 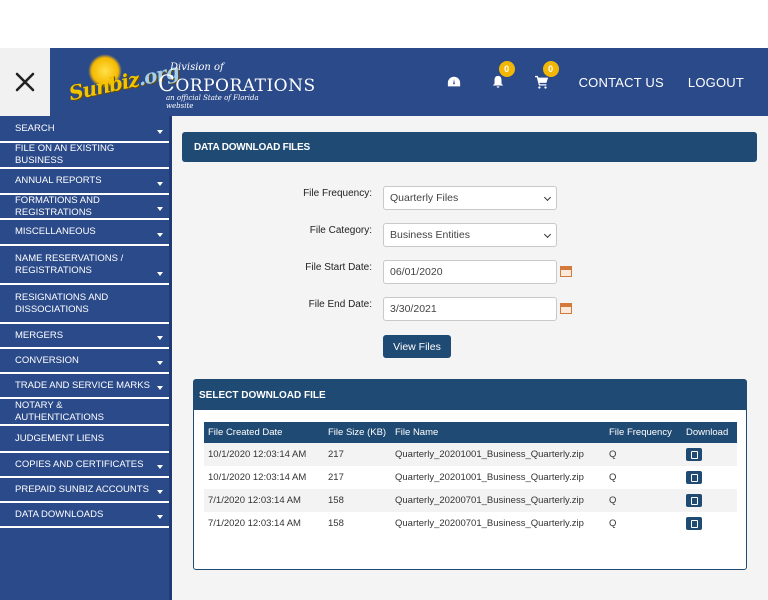 I want to click on bell-icon, so click(x=497, y=81).